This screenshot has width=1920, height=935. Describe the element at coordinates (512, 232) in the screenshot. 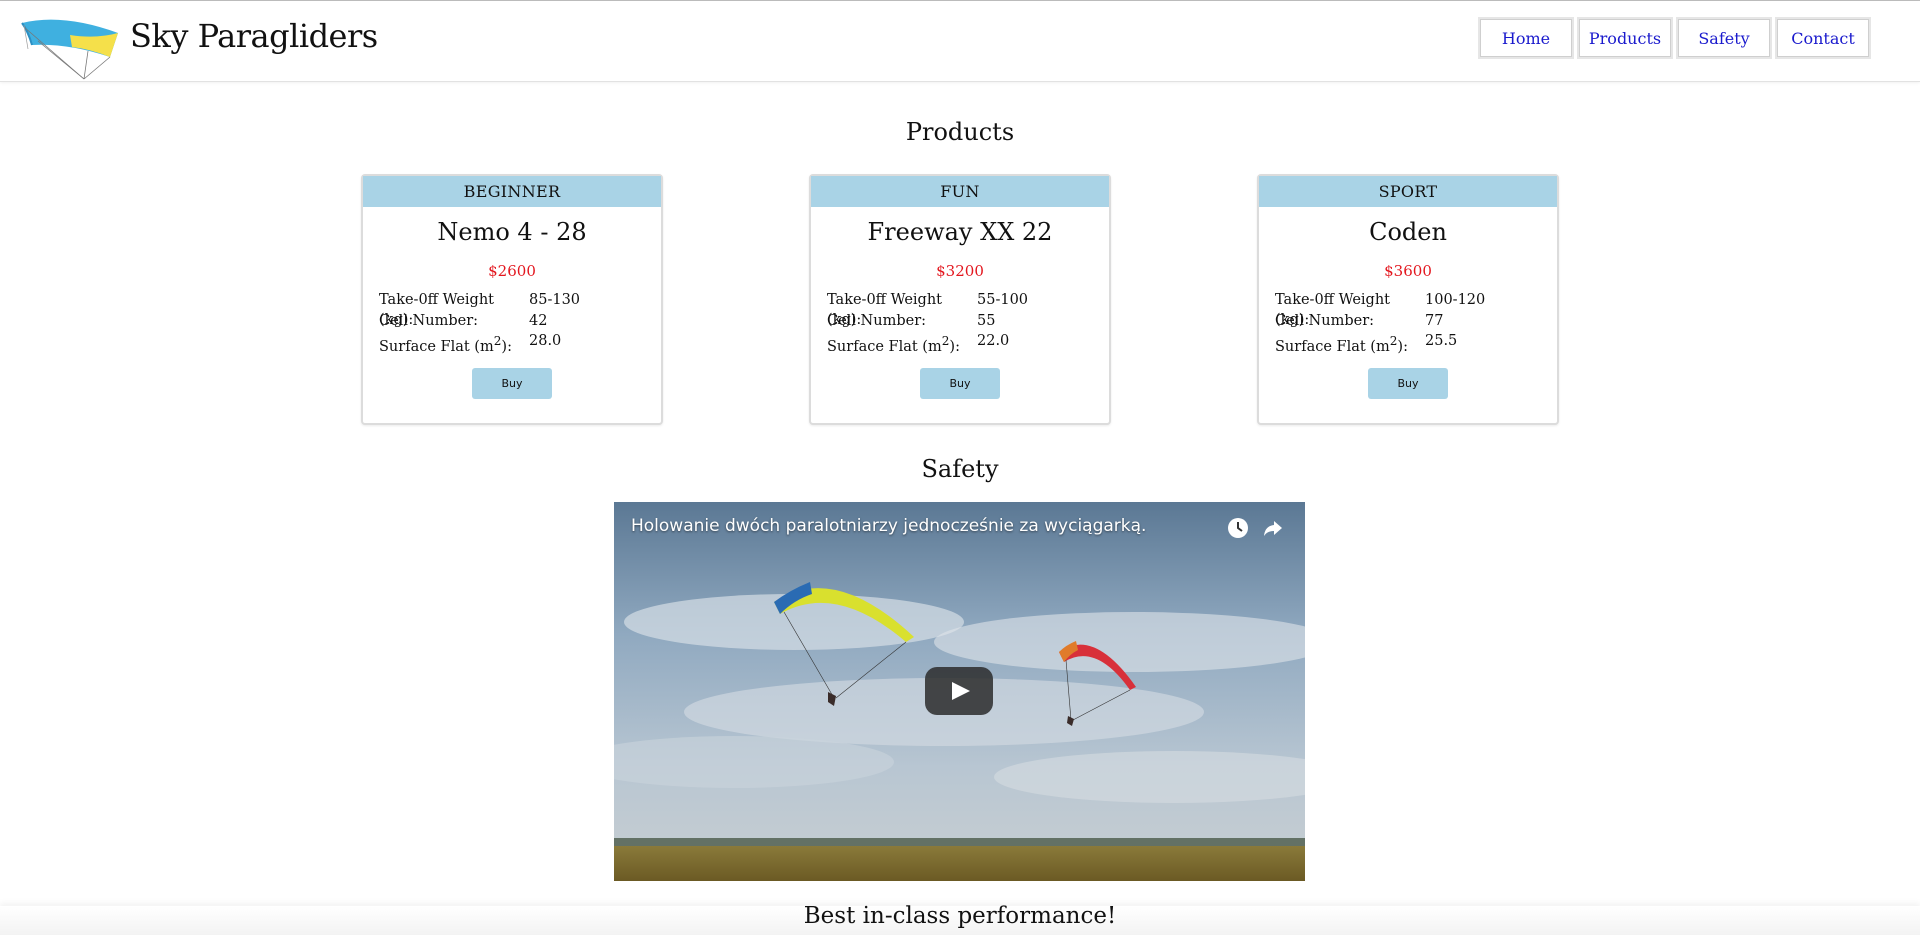

I see `product-name: Nemo 4 - 28` at that location.